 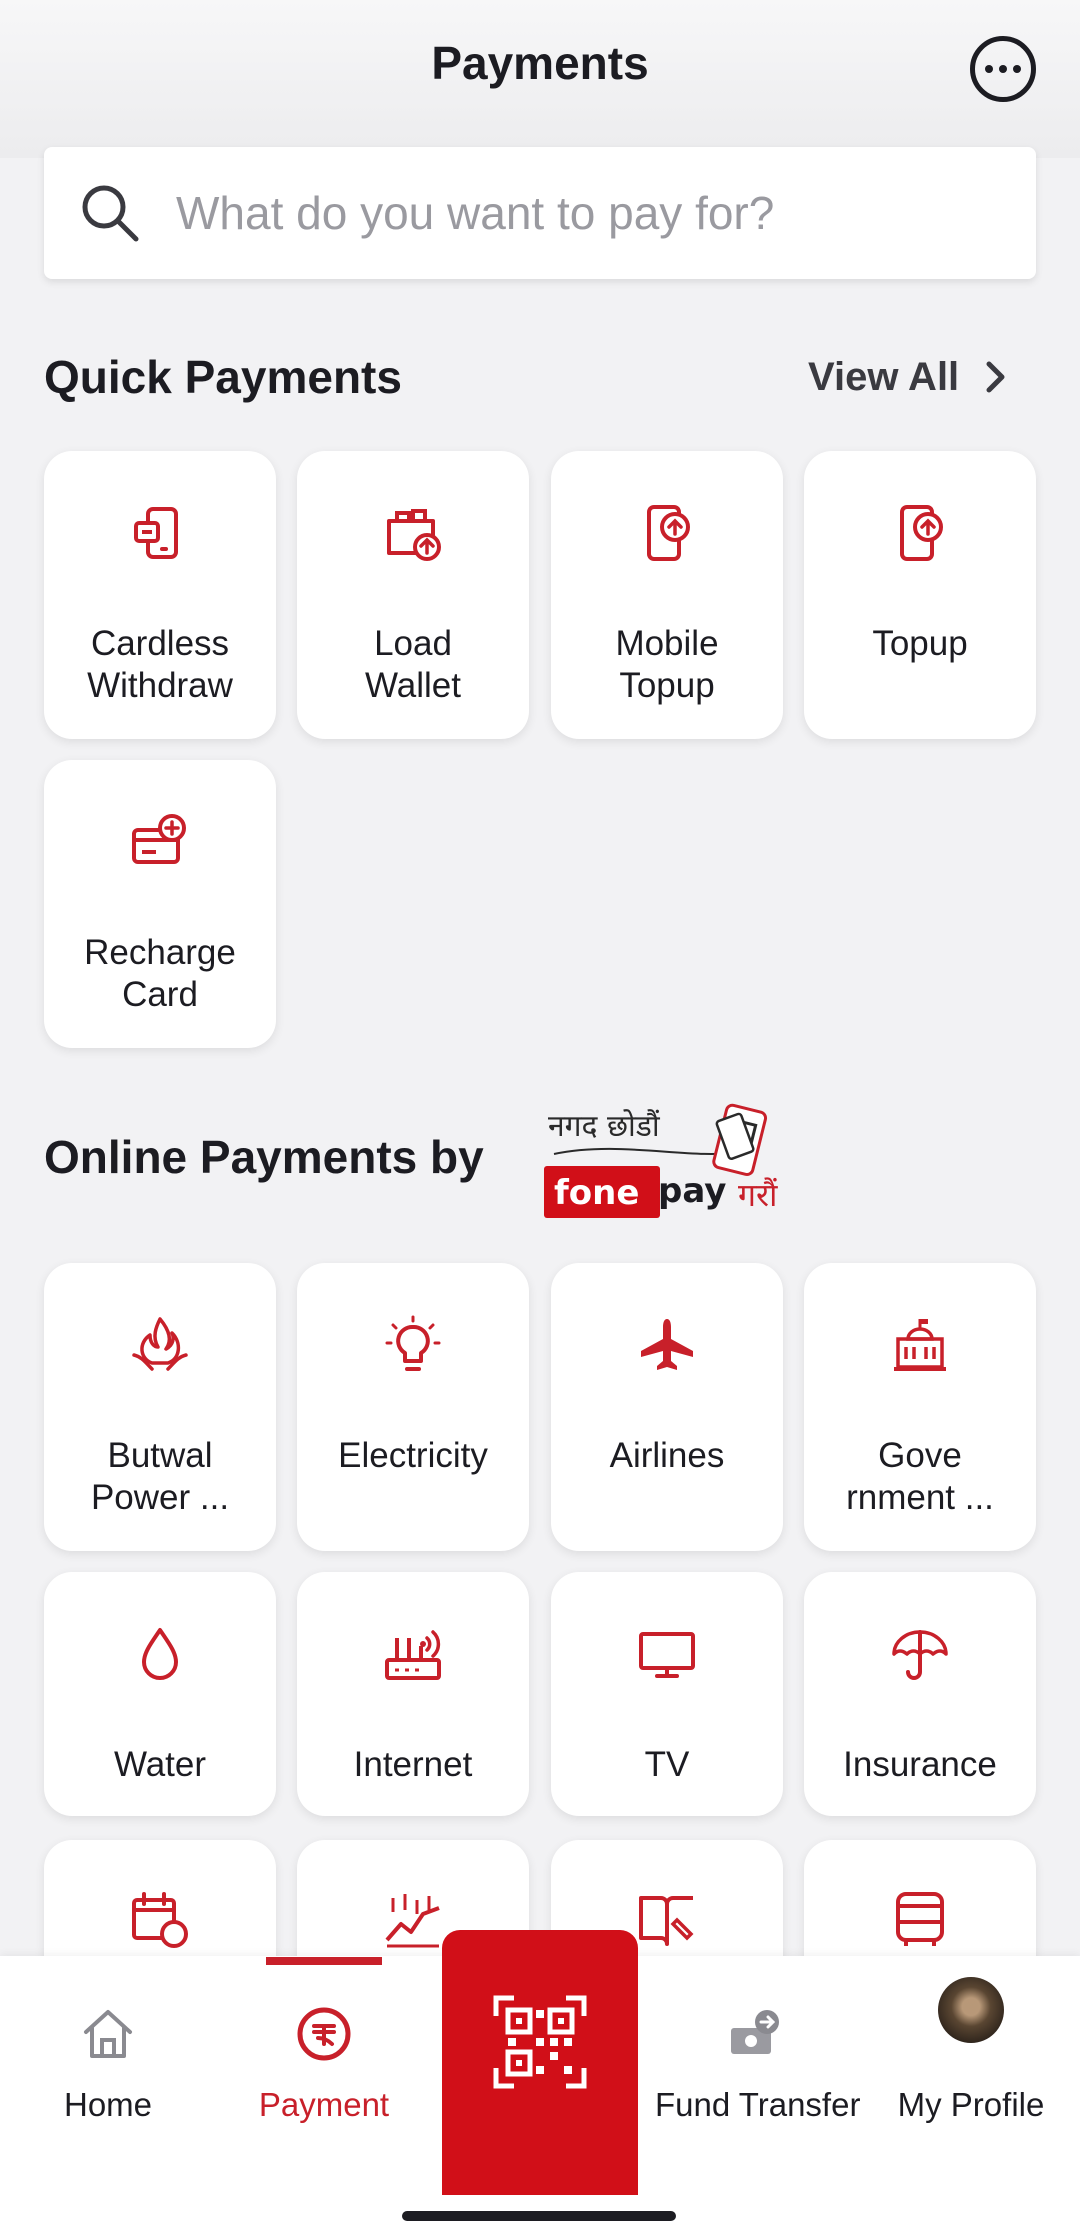 What do you see at coordinates (160, 595) in the screenshot?
I see `quick-payment-tile: Cardless Withdraw` at bounding box center [160, 595].